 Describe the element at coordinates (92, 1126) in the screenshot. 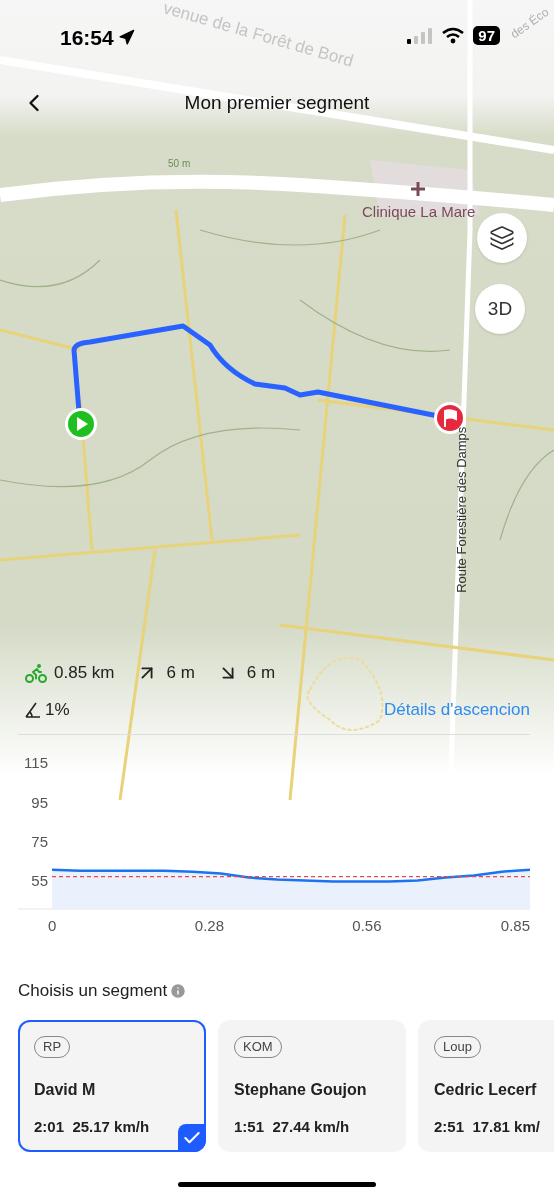

I see `segment-result: 2:01 25.17 km/h` at that location.